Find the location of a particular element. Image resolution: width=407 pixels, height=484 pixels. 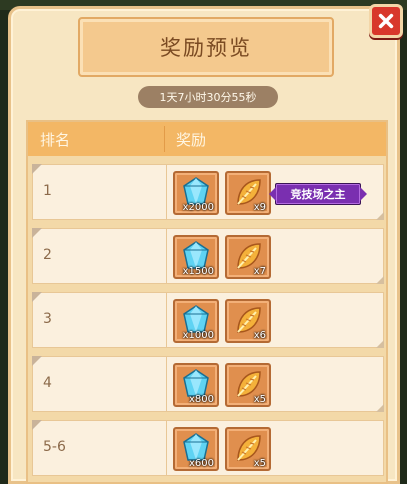

table-row: 2 x1500 x7 is located at coordinates (208, 256).